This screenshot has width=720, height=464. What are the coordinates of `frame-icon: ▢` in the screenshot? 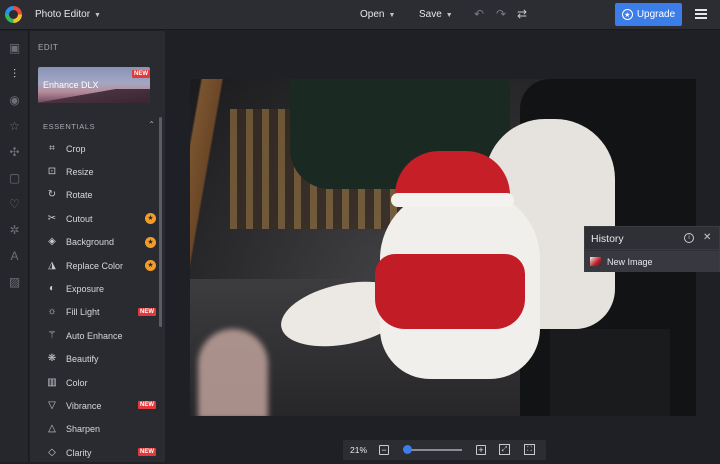 It's located at (14, 178).